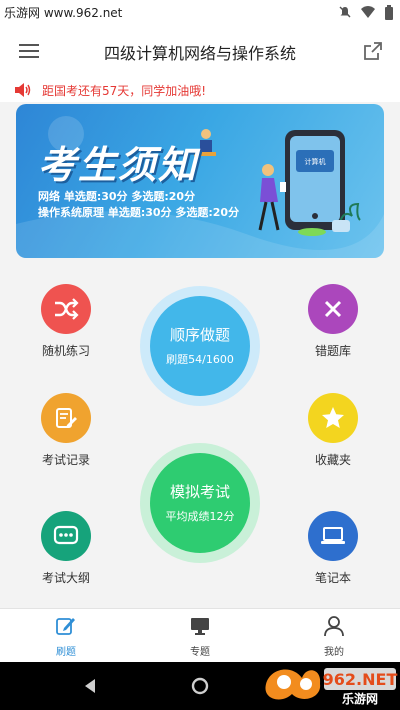  What do you see at coordinates (360, 698) in the screenshot?
I see `svg-text: 乐游网` at bounding box center [360, 698].